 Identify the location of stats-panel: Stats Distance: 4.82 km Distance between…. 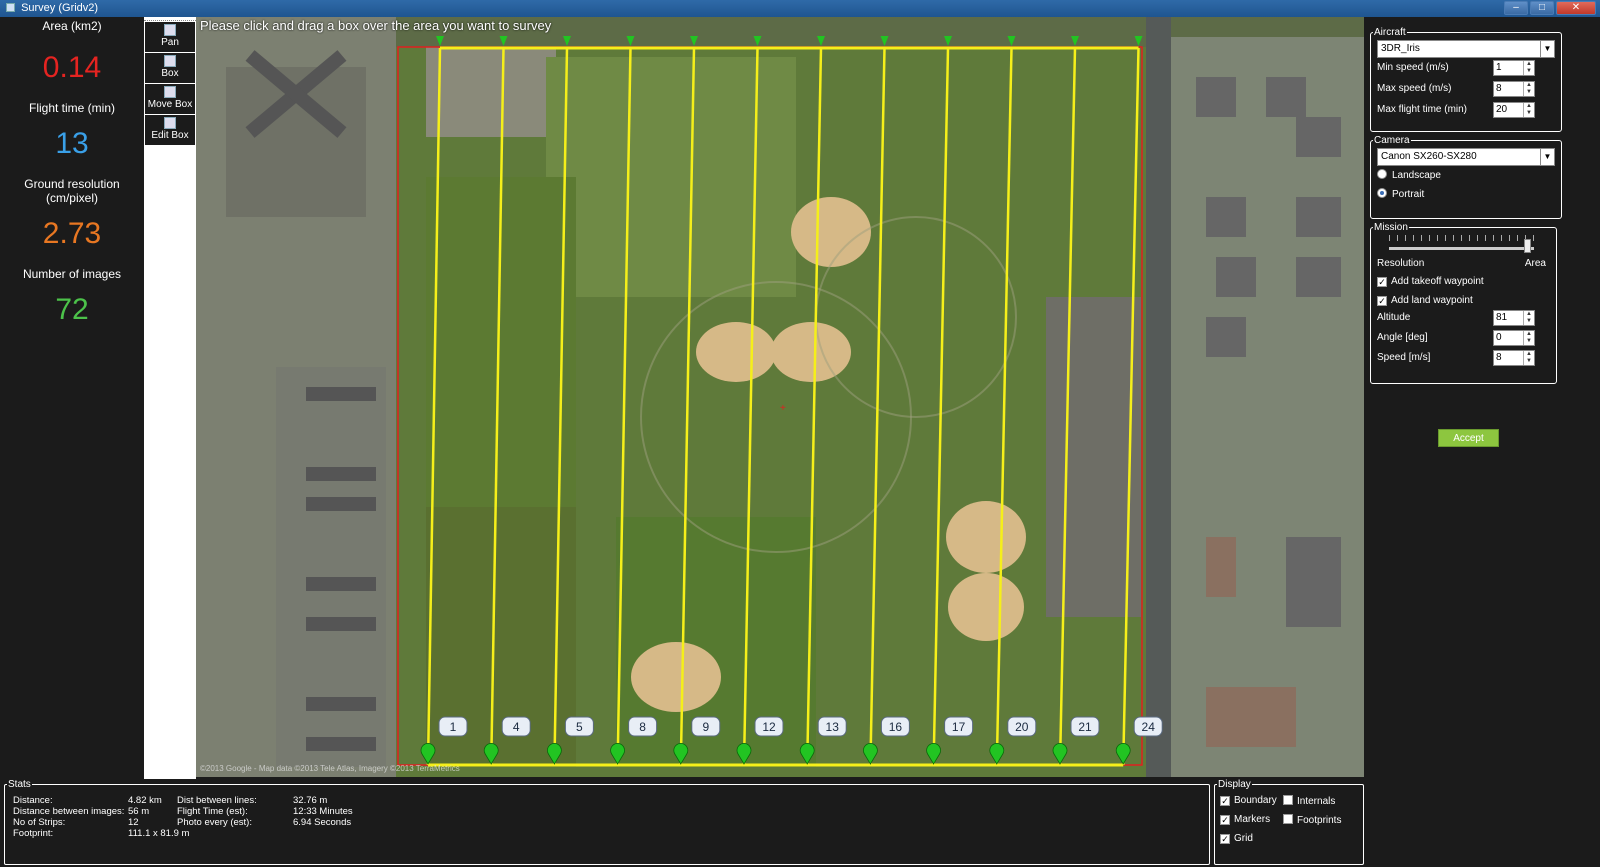
(606, 823).